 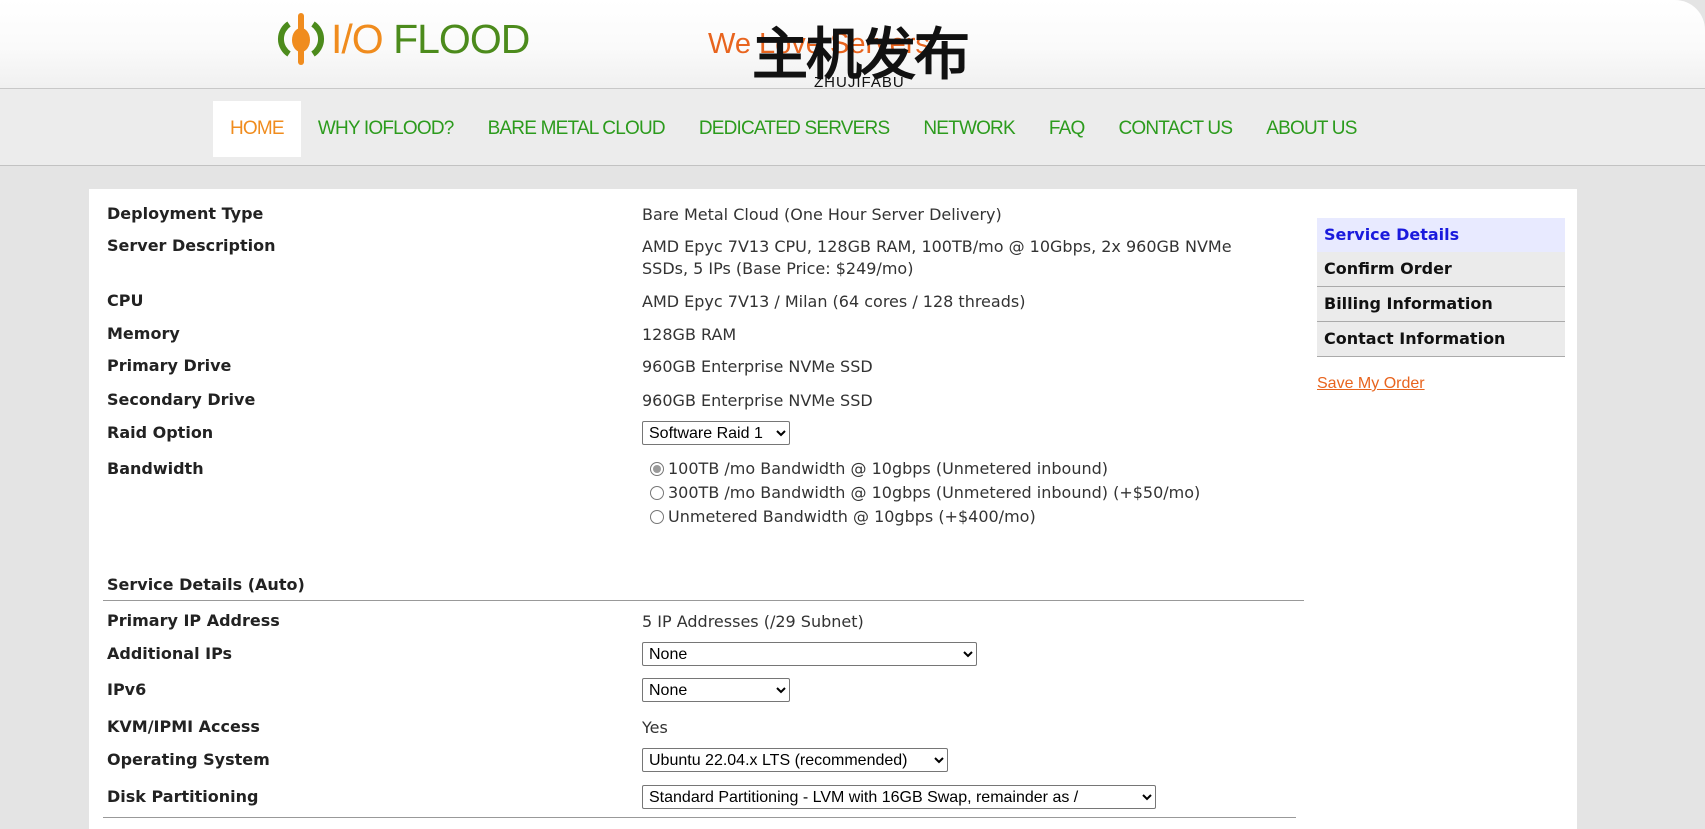 I want to click on raid-option-select: Software Raid 1, so click(x=716, y=433).